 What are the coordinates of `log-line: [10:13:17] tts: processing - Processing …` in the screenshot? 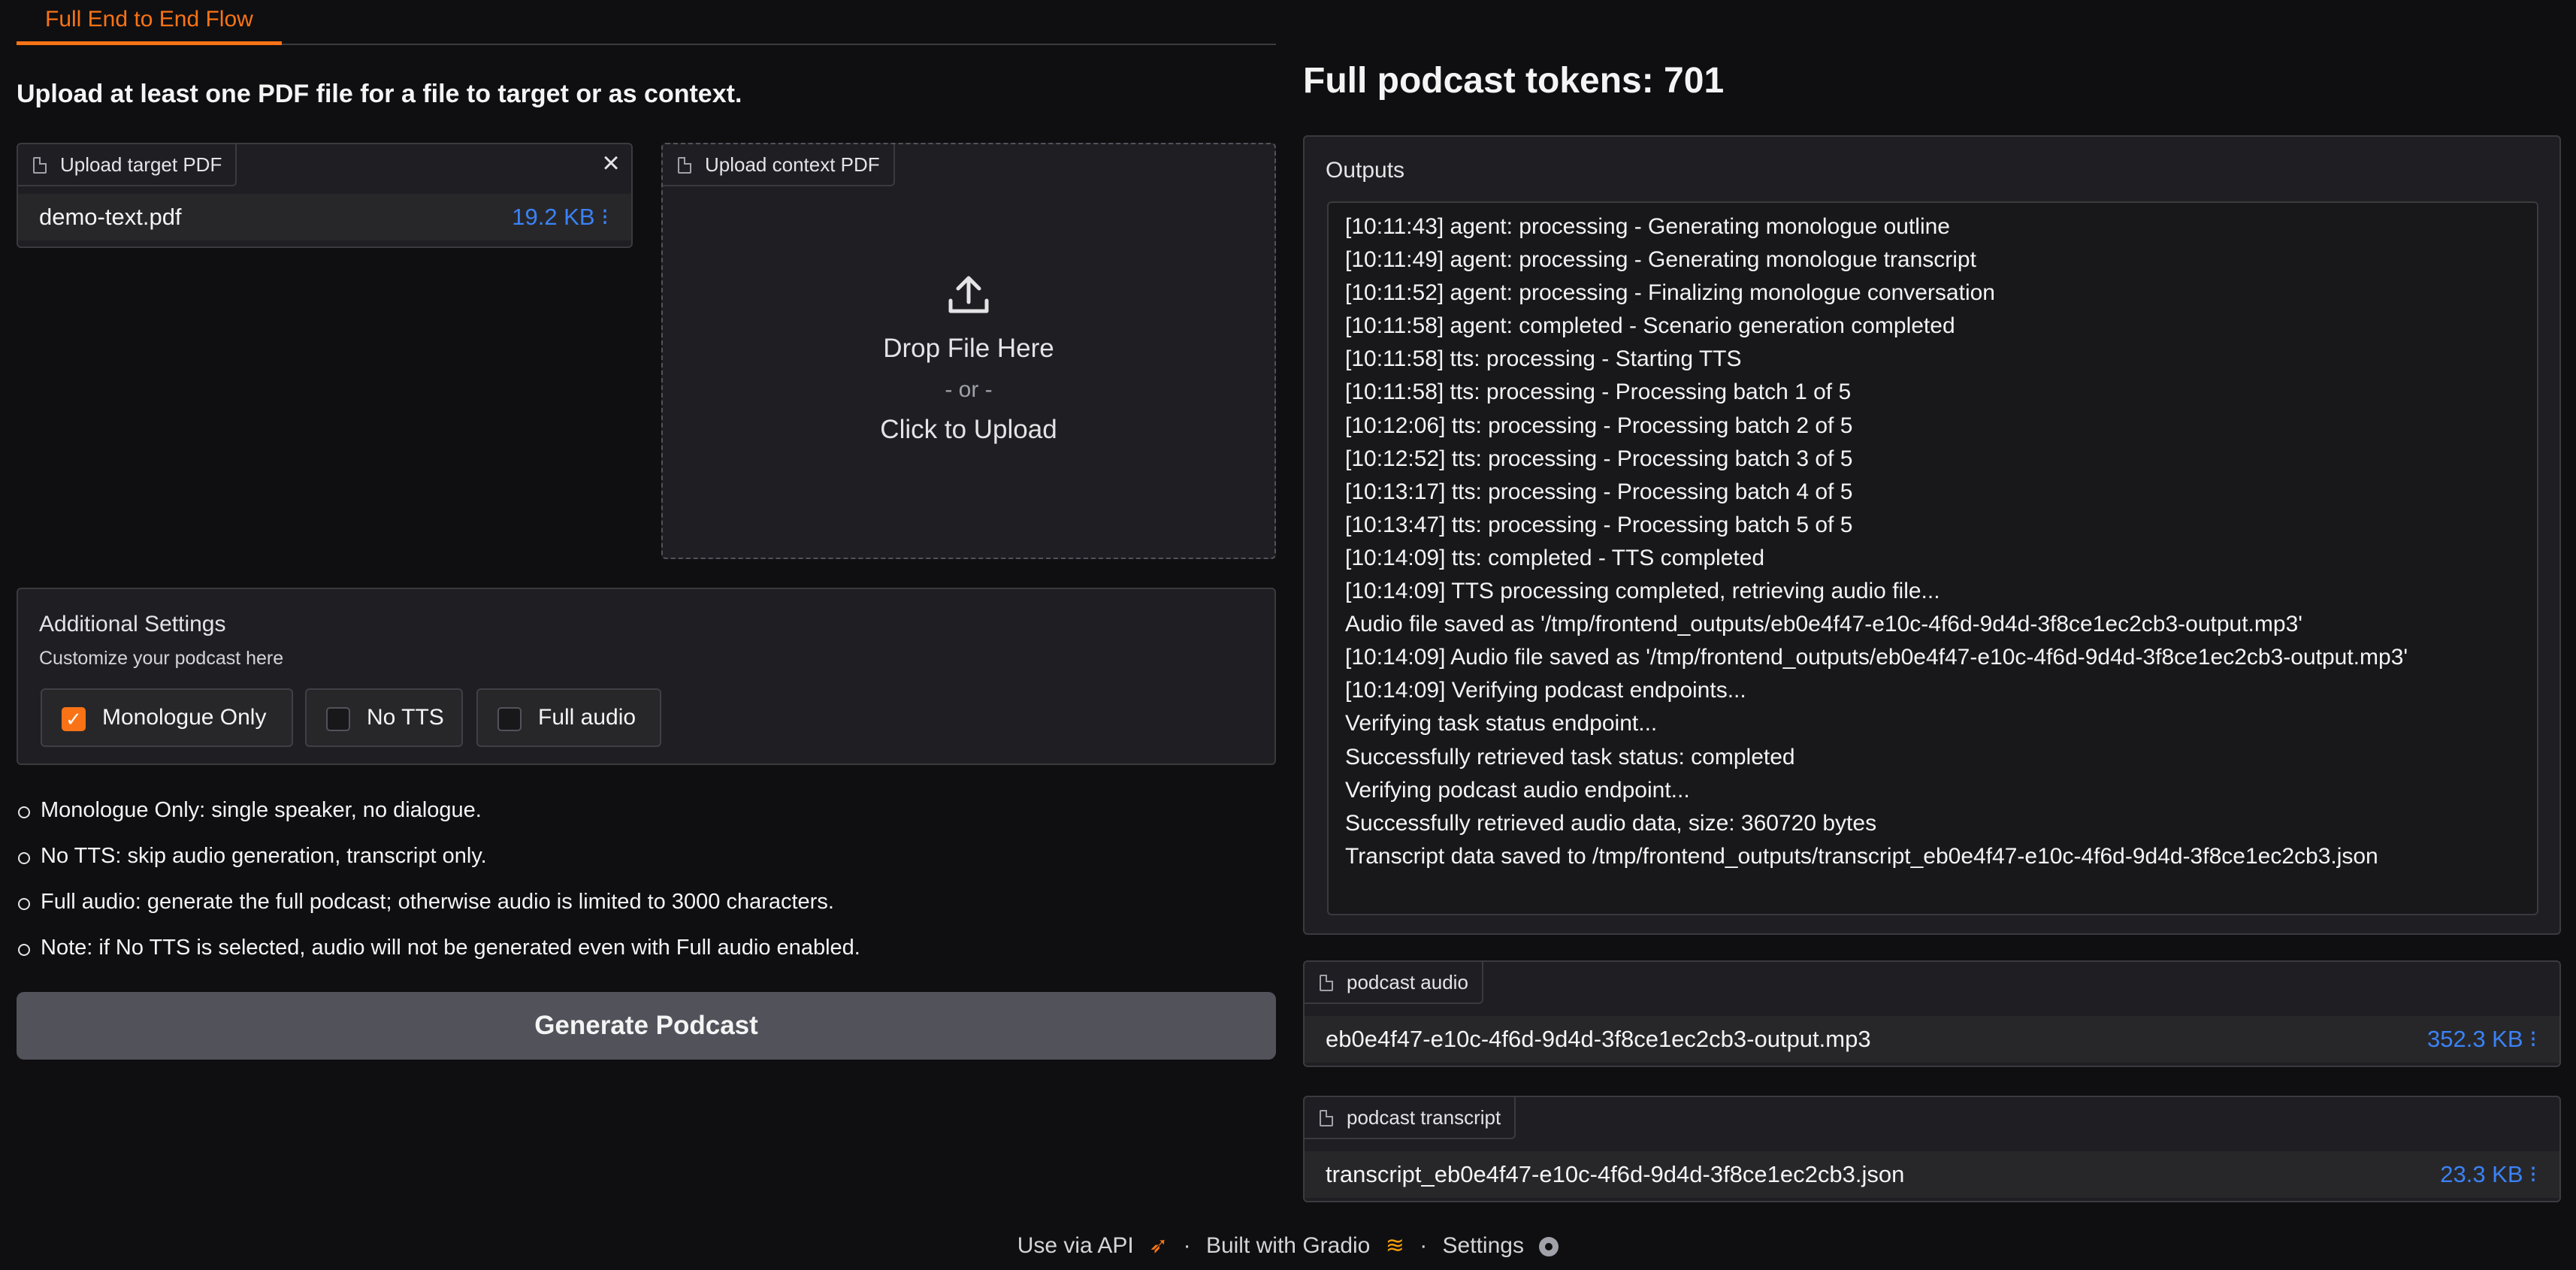 It's located at (1599, 491).